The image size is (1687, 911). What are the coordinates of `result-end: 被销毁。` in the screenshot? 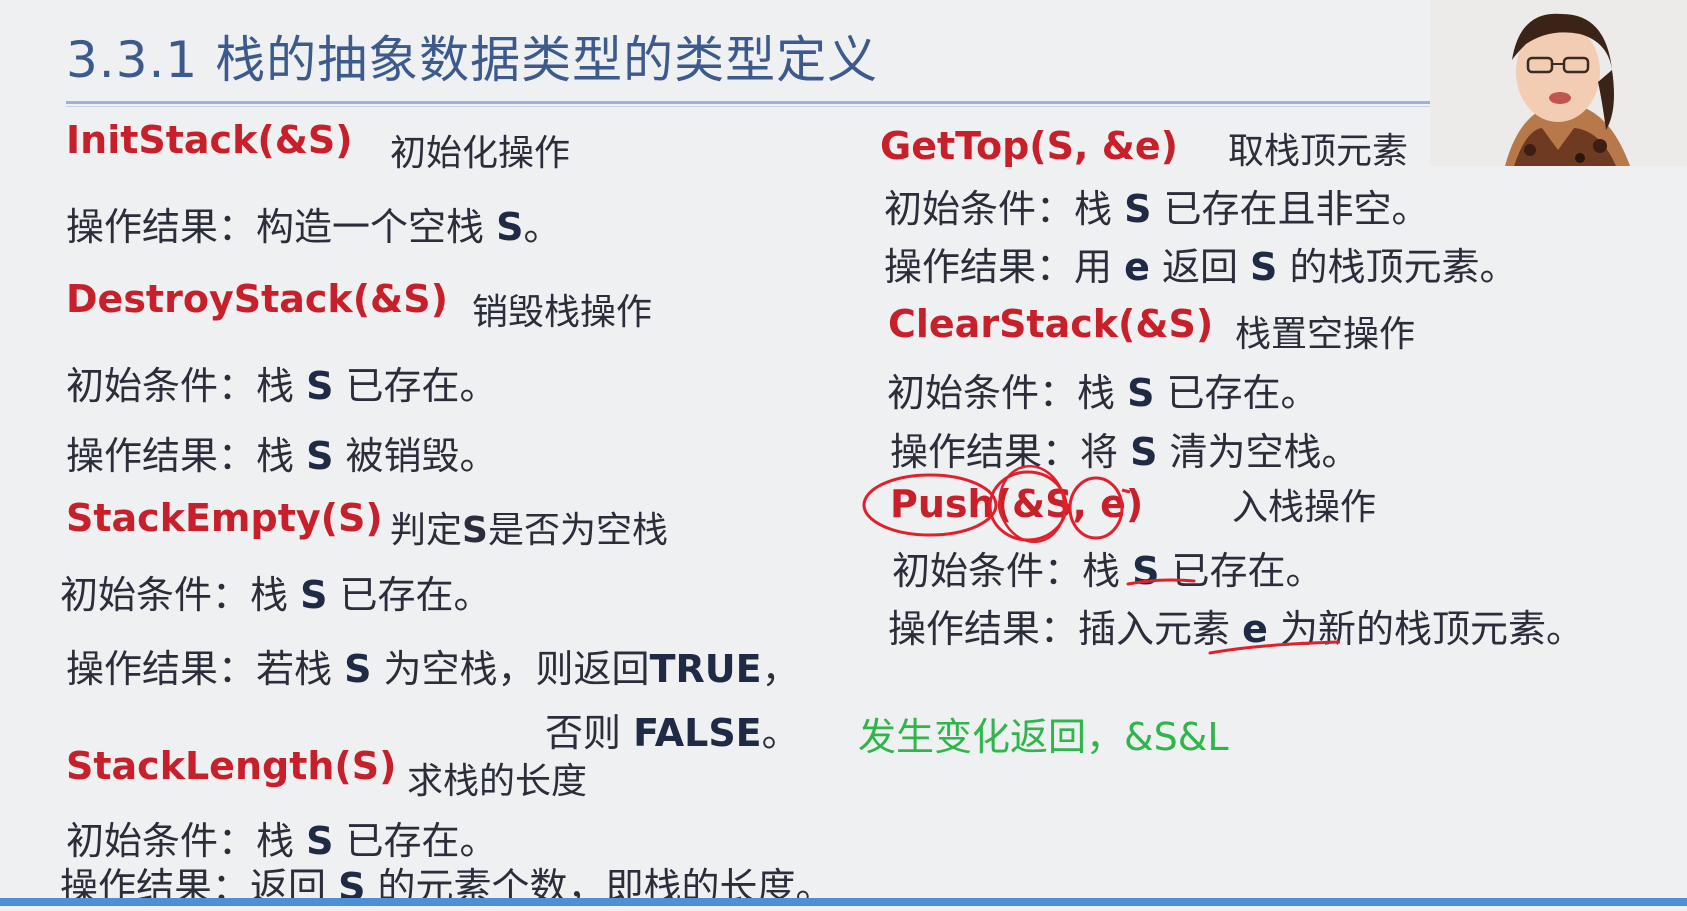 It's located at (415, 456).